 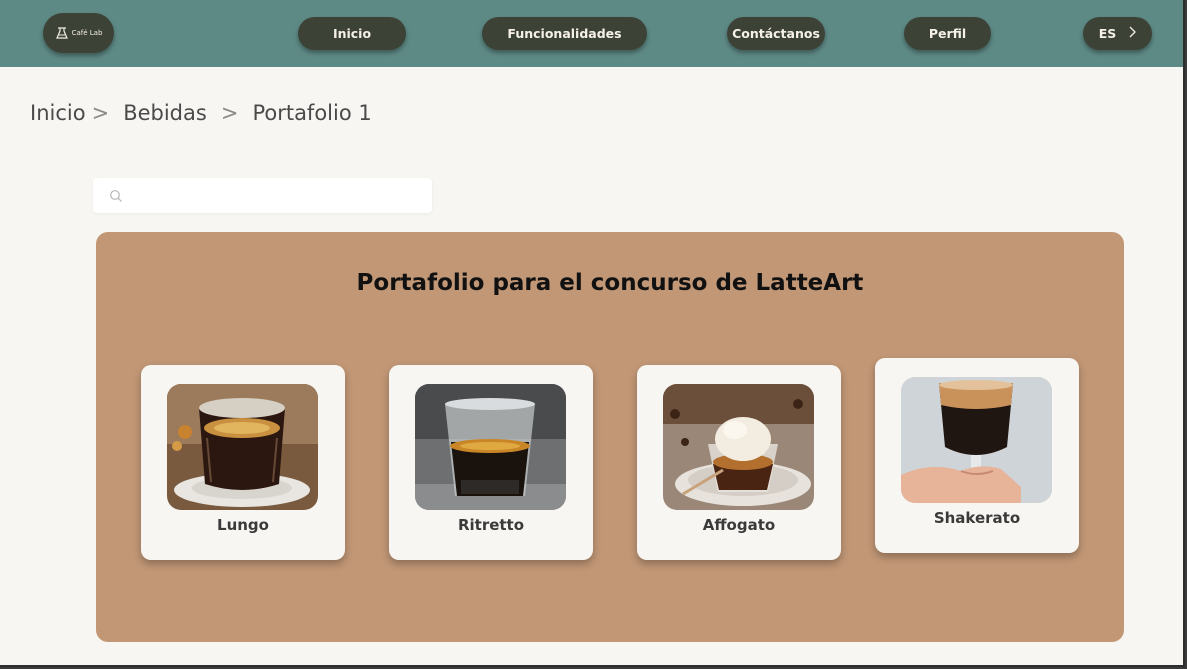 I want to click on drink-card-shakerato: Shakerato, so click(x=977, y=455).